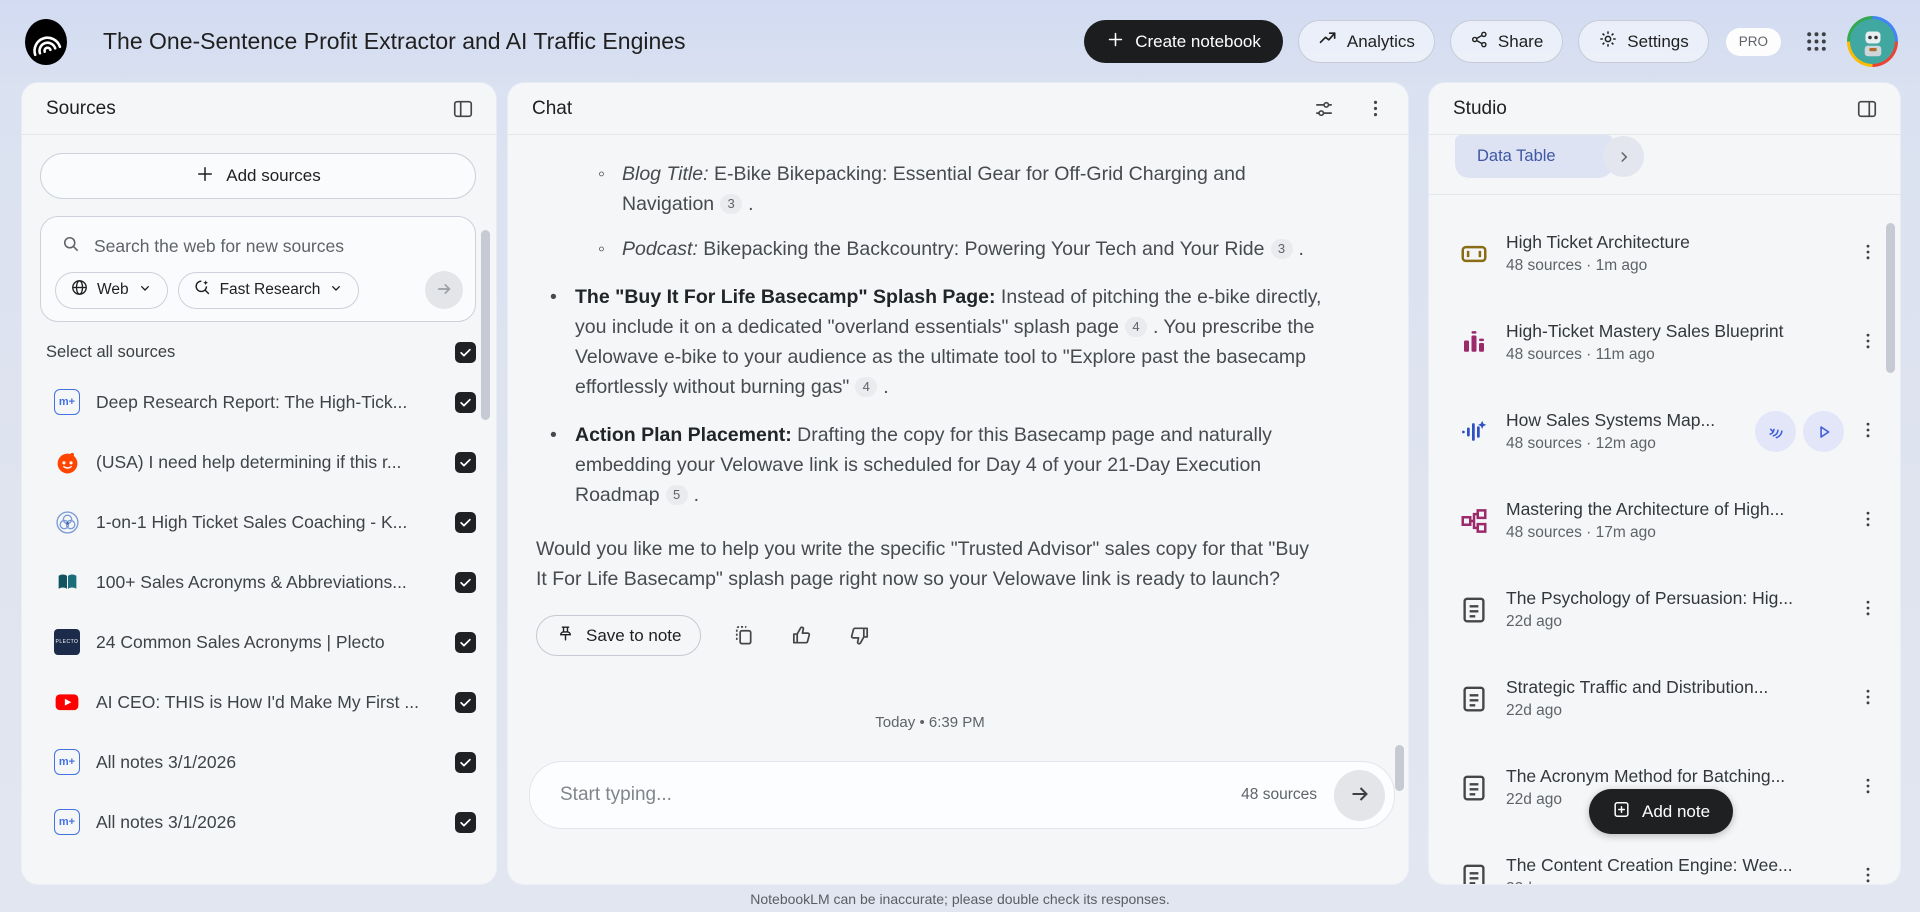  I want to click on research-mode-dropdown: Fast Research, so click(268, 290).